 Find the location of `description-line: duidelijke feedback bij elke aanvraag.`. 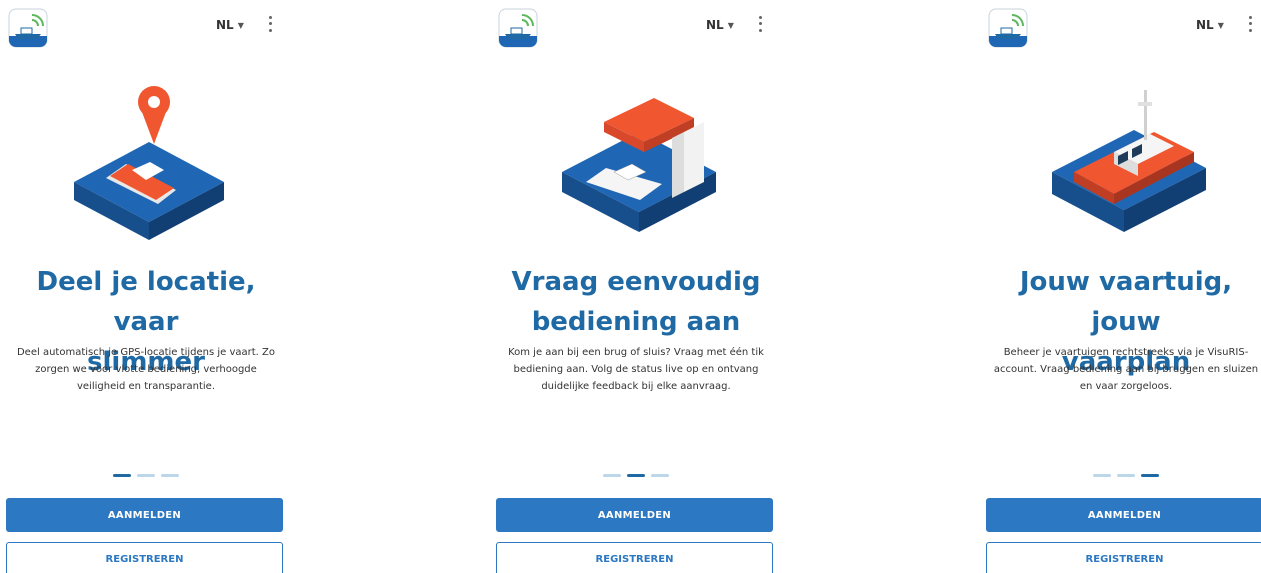

description-line: duidelijke feedback bij elke aanvraag. is located at coordinates (636, 386).